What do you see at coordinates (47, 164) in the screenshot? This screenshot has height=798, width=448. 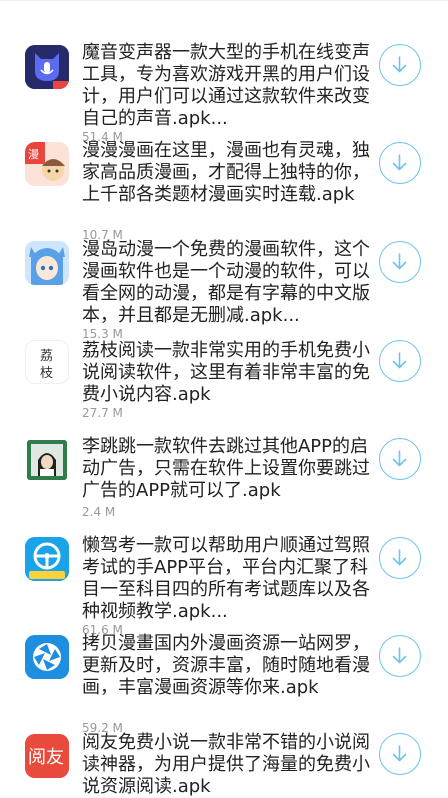 I see `manman-comic-icon: 漫` at bounding box center [47, 164].